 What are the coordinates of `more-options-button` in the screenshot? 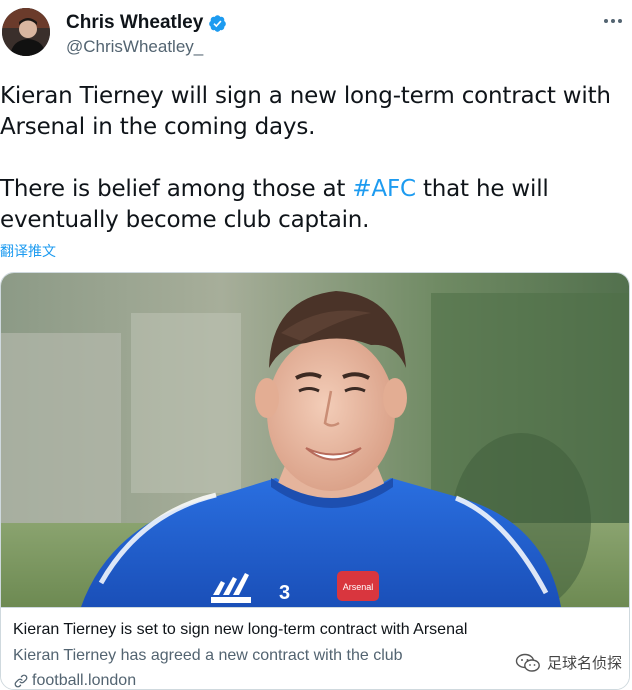 It's located at (613, 21).